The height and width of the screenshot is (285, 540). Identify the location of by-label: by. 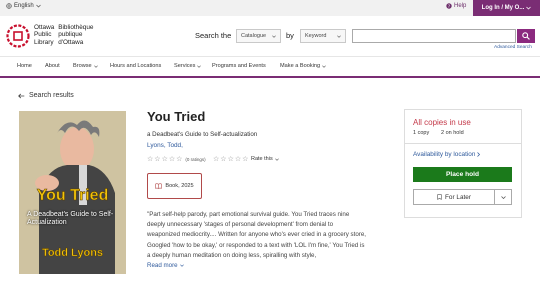
(290, 35).